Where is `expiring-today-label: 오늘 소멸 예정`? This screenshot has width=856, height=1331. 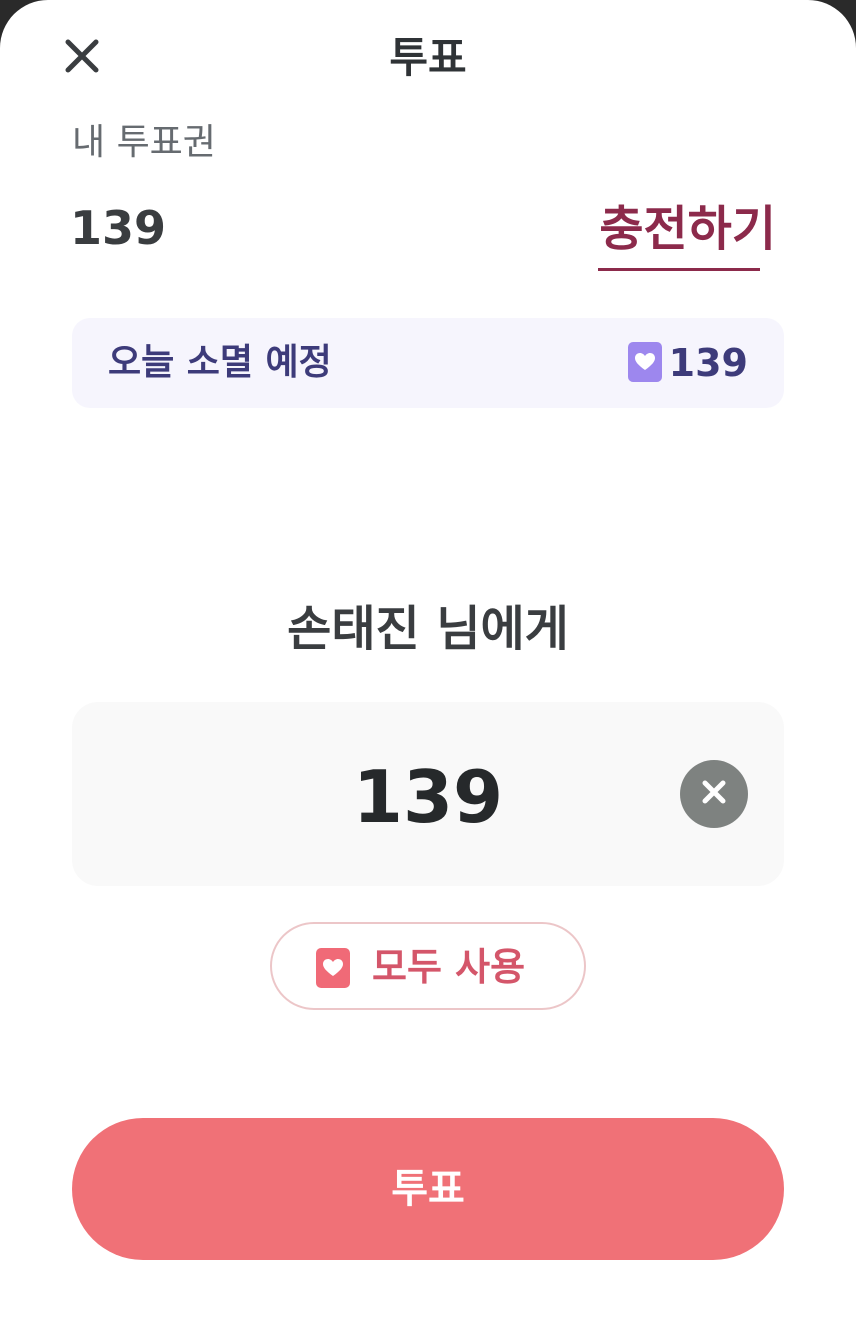 expiring-today-label: 오늘 소멸 예정 is located at coordinates (220, 362).